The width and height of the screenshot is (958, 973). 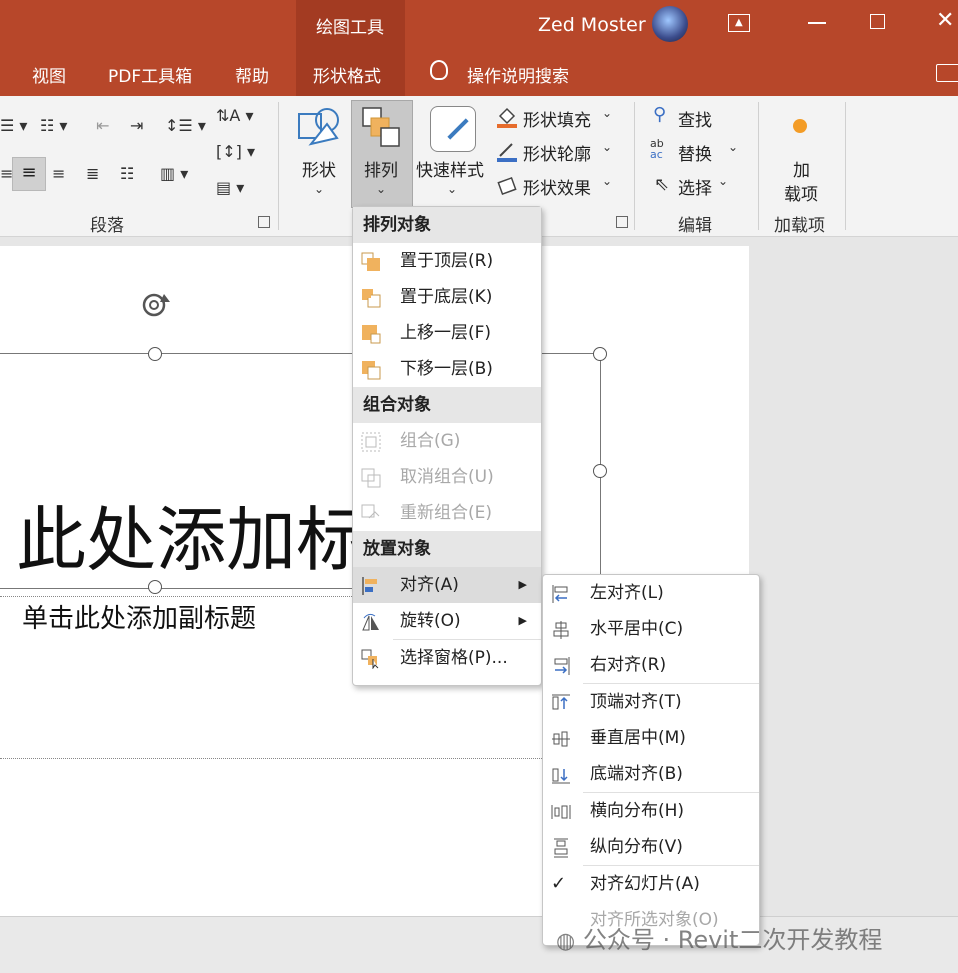 I want to click on shapes-button: 形状, so click(x=319, y=168).